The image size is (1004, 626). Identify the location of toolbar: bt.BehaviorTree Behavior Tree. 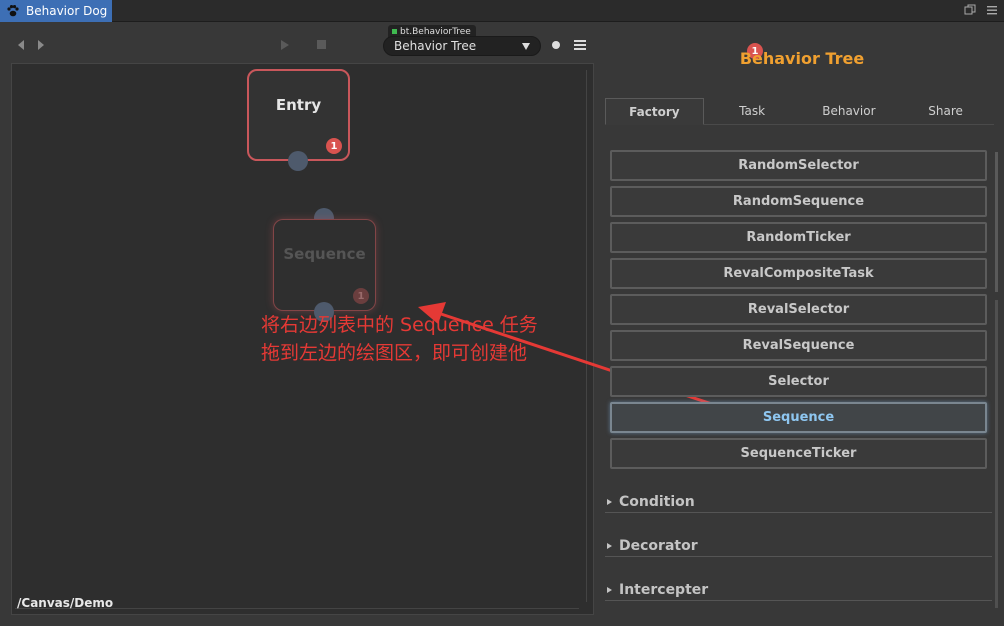
(300, 42).